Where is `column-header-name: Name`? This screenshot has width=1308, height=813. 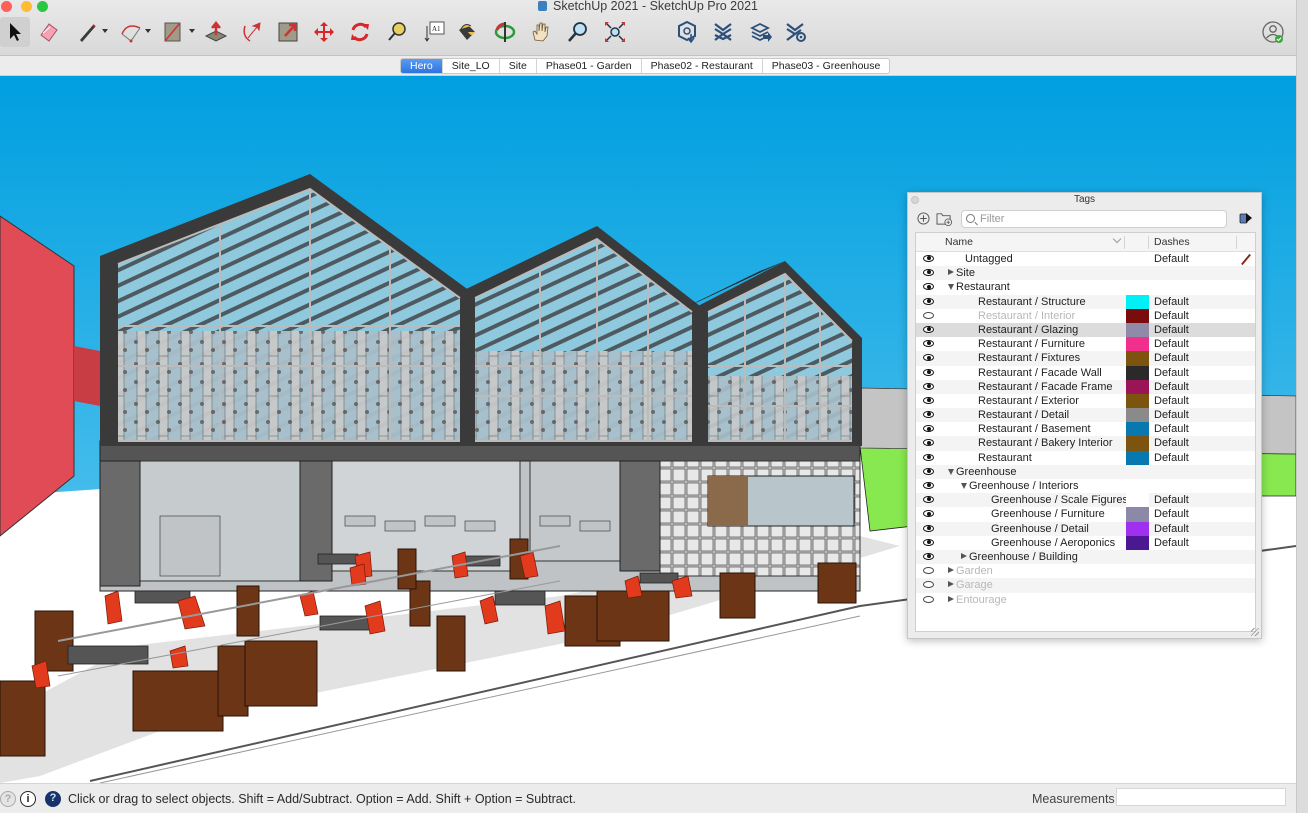
column-header-name: Name is located at coordinates (959, 242).